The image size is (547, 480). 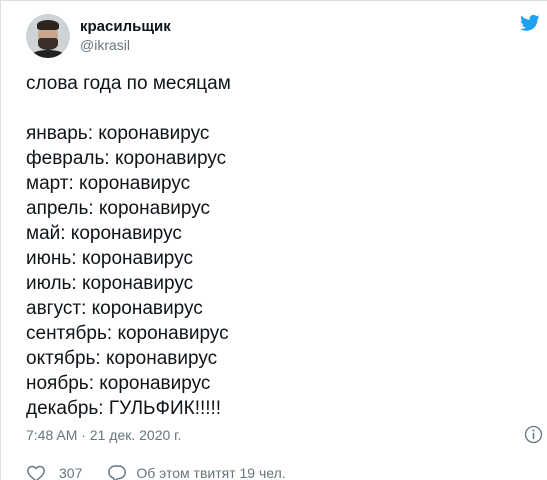 What do you see at coordinates (124, 408) in the screenshot?
I see `tweet-line: декабрь: ГУЛЬФИК!!!!!` at bounding box center [124, 408].